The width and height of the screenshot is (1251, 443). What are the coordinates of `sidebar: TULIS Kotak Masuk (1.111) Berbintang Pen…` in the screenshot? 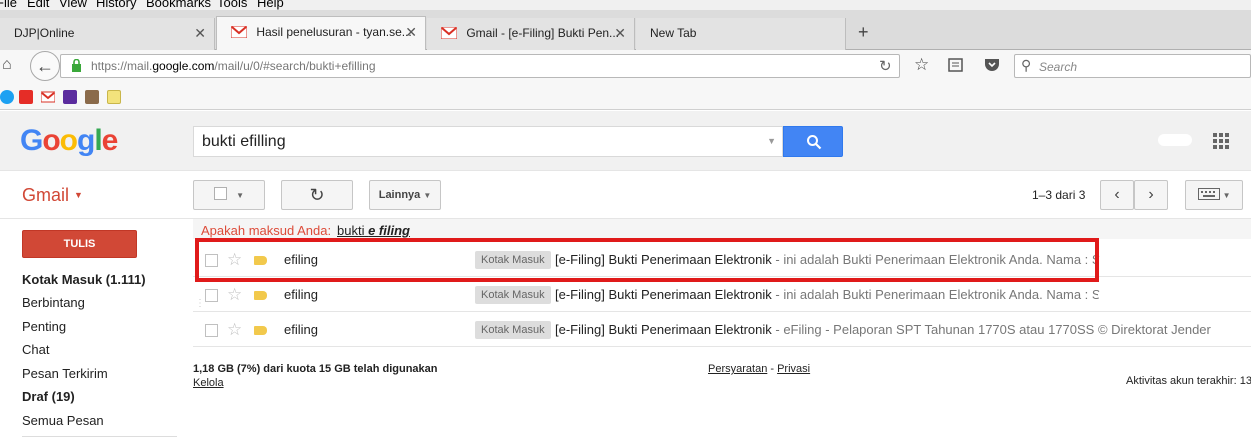 It's located at (95, 331).